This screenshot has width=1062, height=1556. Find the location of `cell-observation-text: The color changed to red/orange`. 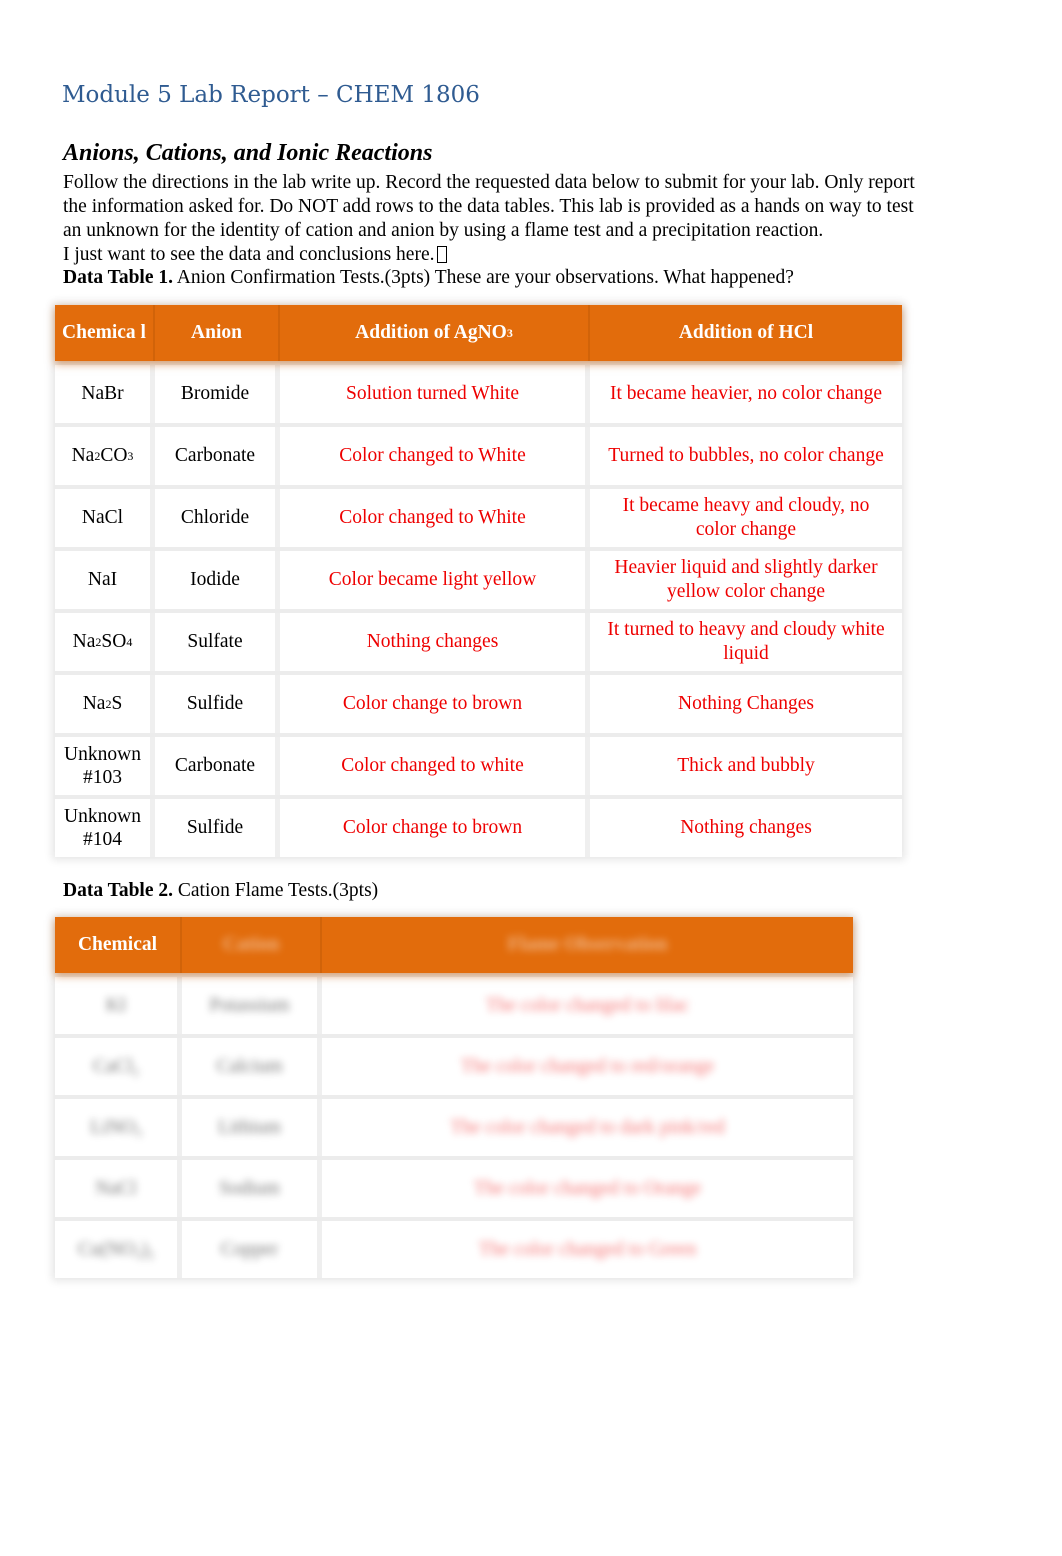

cell-observation-text: The color changed to red/orange is located at coordinates (587, 1066).